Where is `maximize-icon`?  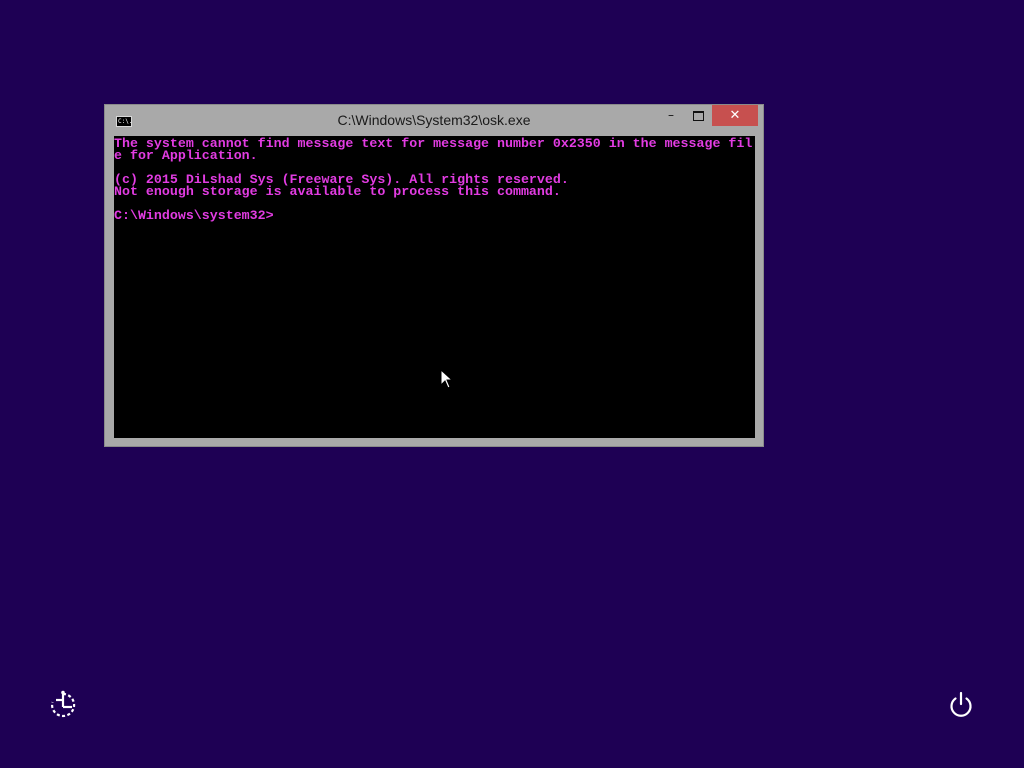 maximize-icon is located at coordinates (698, 116).